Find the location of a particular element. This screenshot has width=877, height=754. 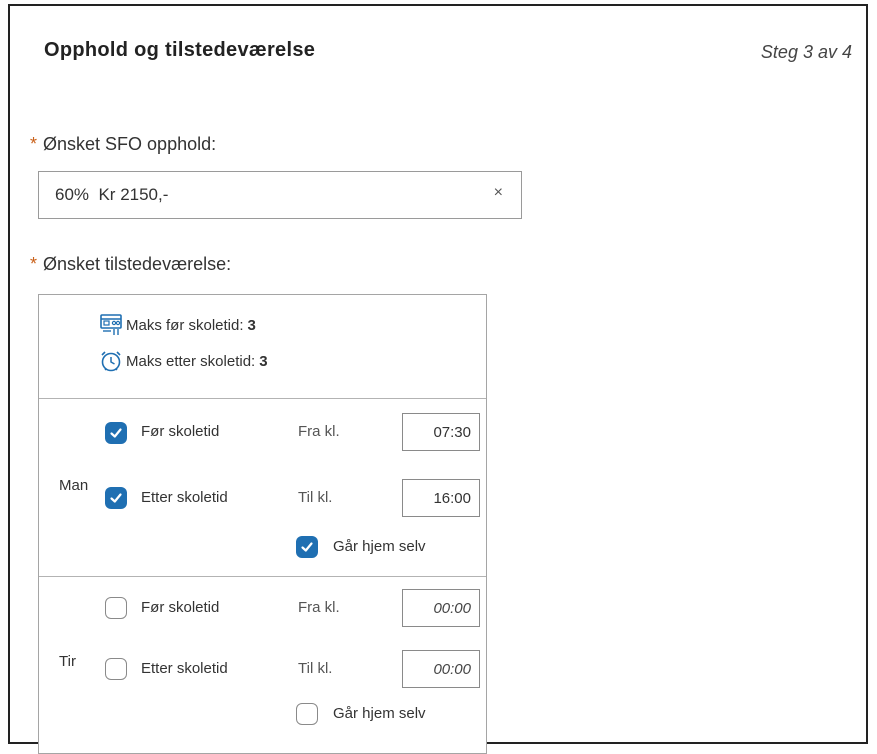

stay-label-row: * Ønsket SFO opphold: is located at coordinates (123, 144).